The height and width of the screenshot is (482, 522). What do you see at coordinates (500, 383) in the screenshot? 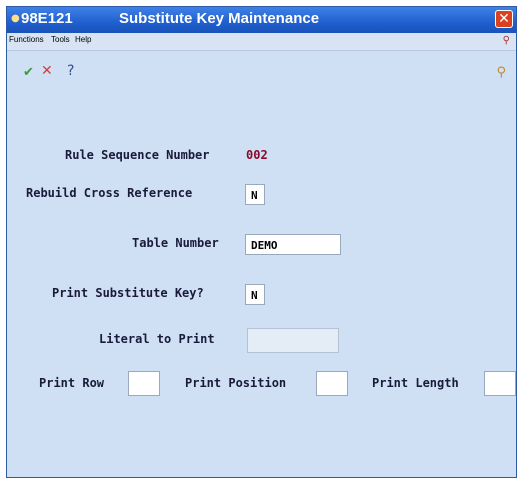
I see `print-length-field` at bounding box center [500, 383].